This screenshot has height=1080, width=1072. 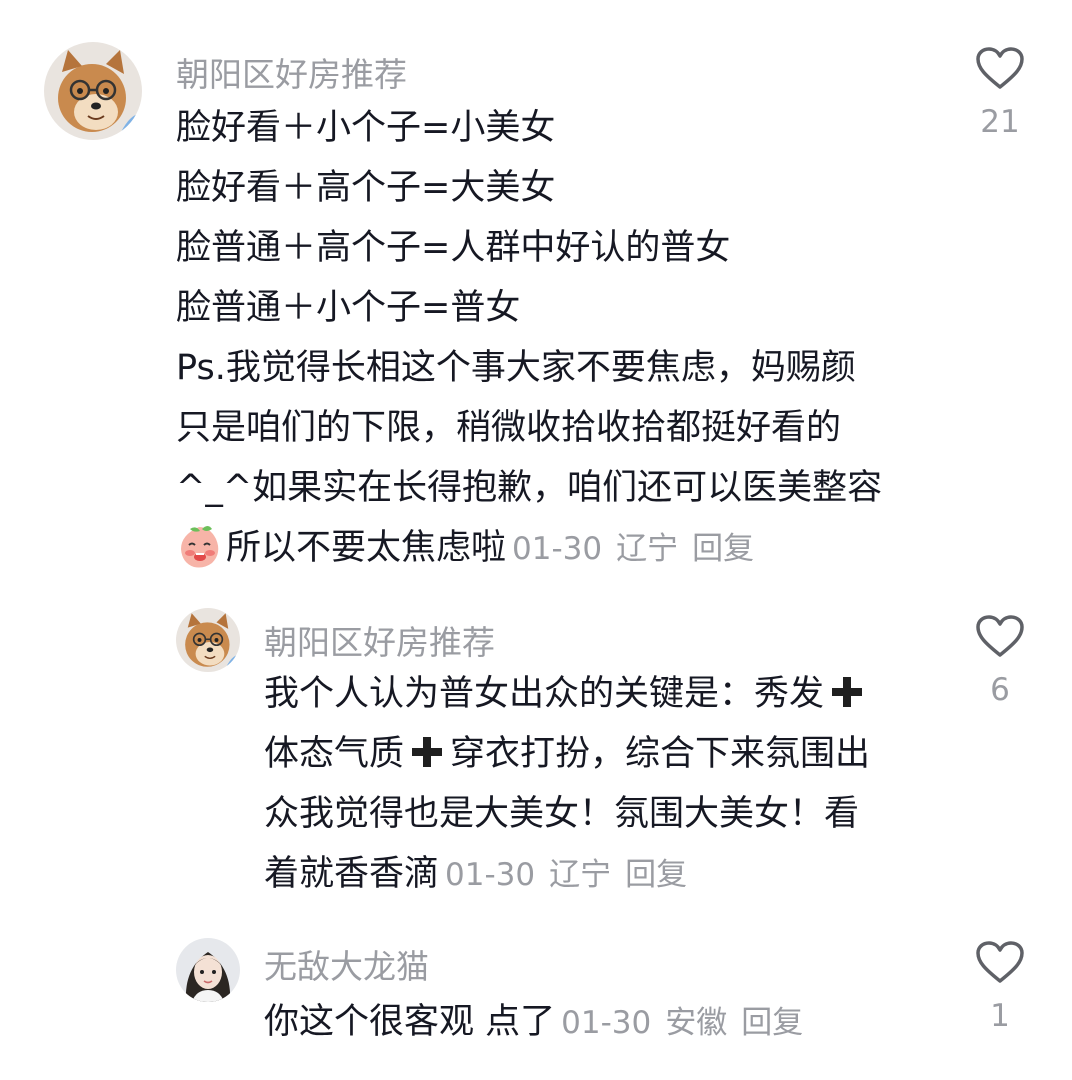 I want to click on comment-line: 众我觉得也是大美女！氛围大美女！看, so click(x=562, y=814).